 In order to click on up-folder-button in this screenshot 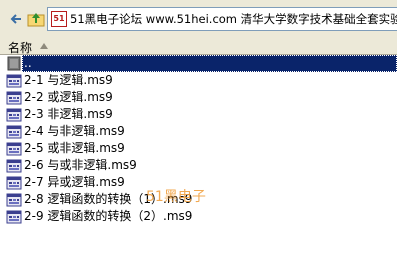, I will do `click(36, 19)`.